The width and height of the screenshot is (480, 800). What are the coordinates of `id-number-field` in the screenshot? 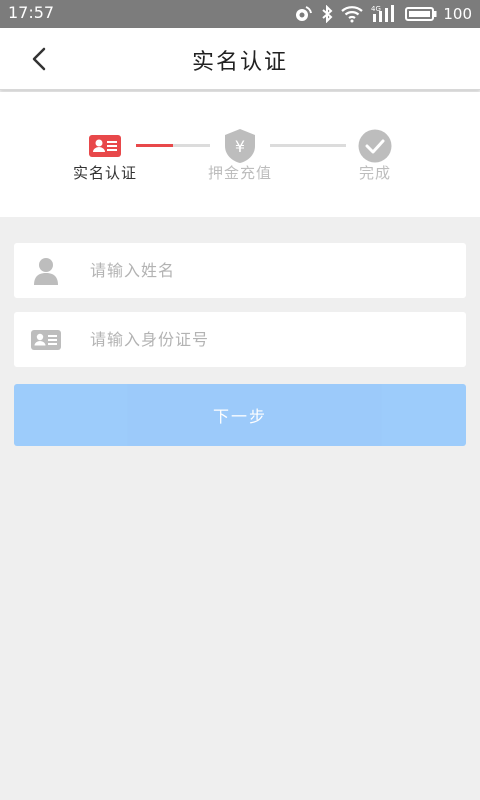 It's located at (240, 339).